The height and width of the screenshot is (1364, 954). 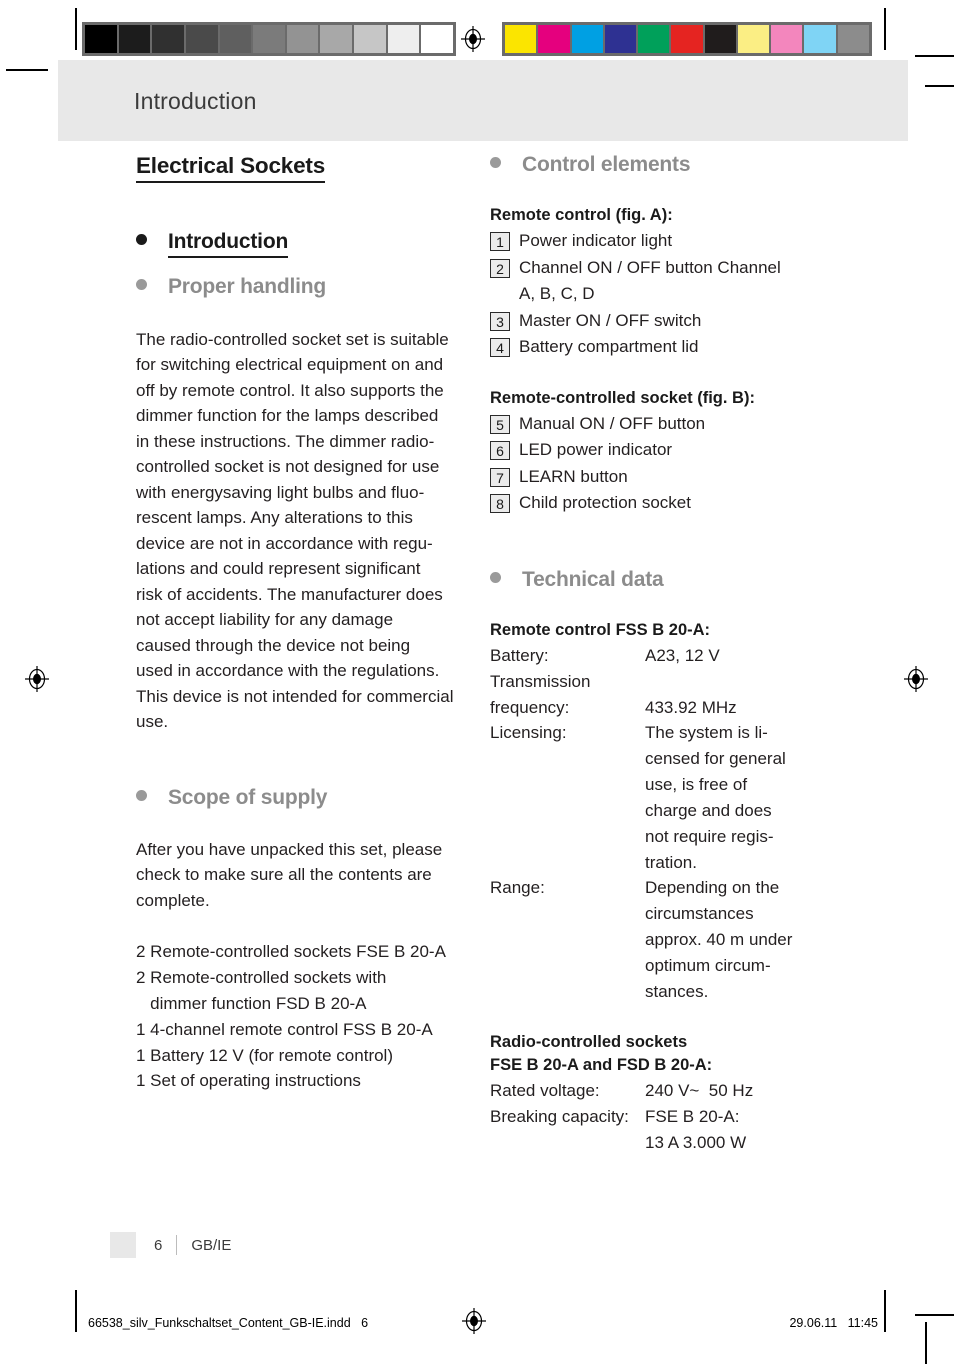 I want to click on section-heading-control-elements: Control elements, so click(x=664, y=165).